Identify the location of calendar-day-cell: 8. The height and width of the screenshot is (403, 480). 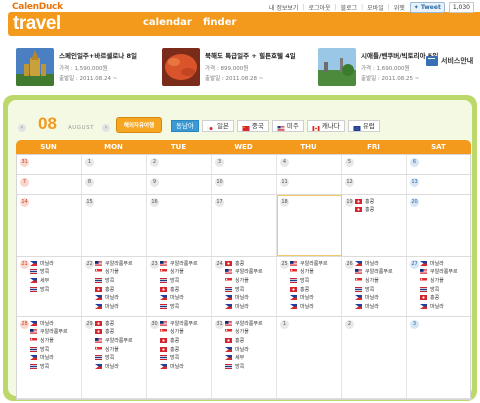
(114, 184).